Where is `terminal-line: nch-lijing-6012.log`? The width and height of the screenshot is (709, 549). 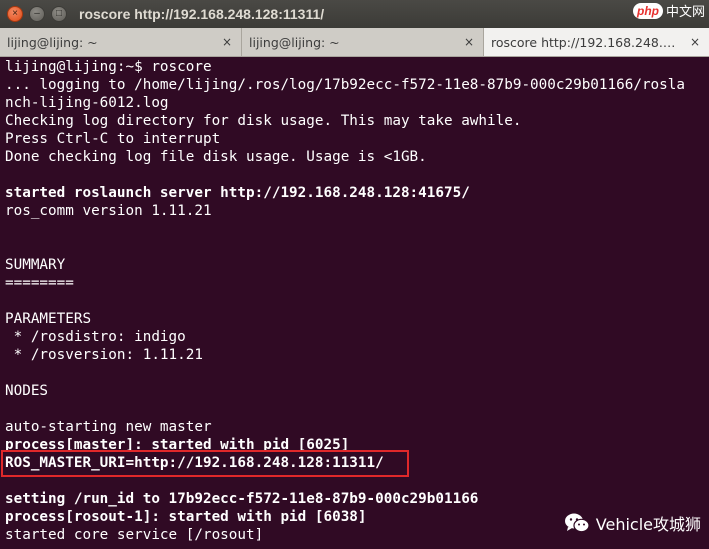 terminal-line: nch-lijing-6012.log is located at coordinates (87, 103).